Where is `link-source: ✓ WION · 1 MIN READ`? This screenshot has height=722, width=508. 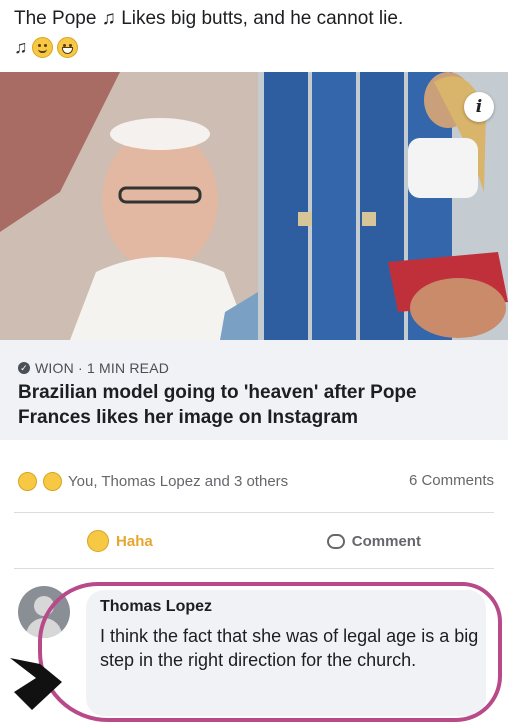
link-source: ✓ WION · 1 MIN READ is located at coordinates (93, 368).